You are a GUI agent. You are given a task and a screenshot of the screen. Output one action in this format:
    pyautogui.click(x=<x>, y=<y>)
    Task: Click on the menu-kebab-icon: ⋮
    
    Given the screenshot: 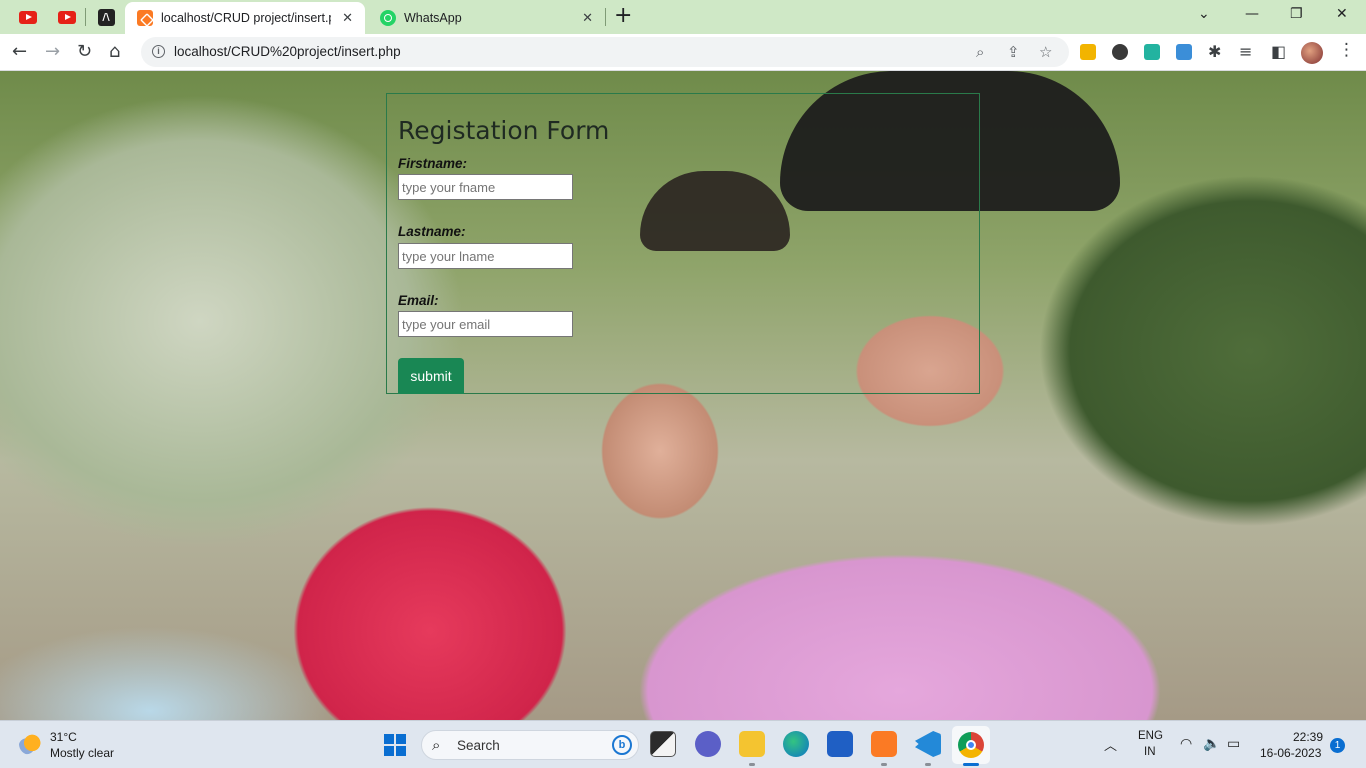 What is the action you would take?
    pyautogui.click(x=1346, y=50)
    